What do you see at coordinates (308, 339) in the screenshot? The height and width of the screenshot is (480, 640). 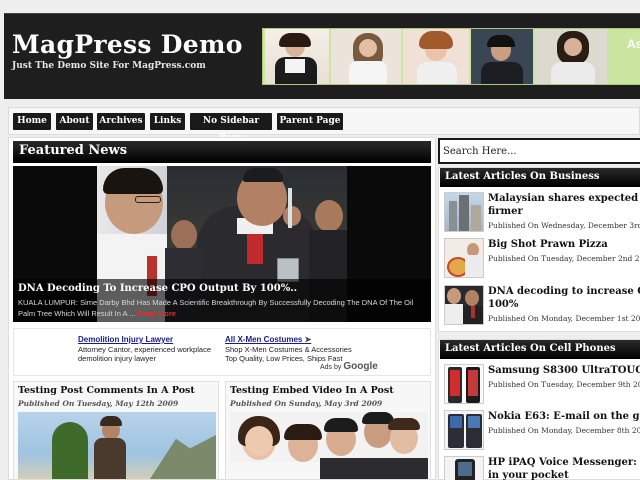 I see `cursor-icon: ➤` at bounding box center [308, 339].